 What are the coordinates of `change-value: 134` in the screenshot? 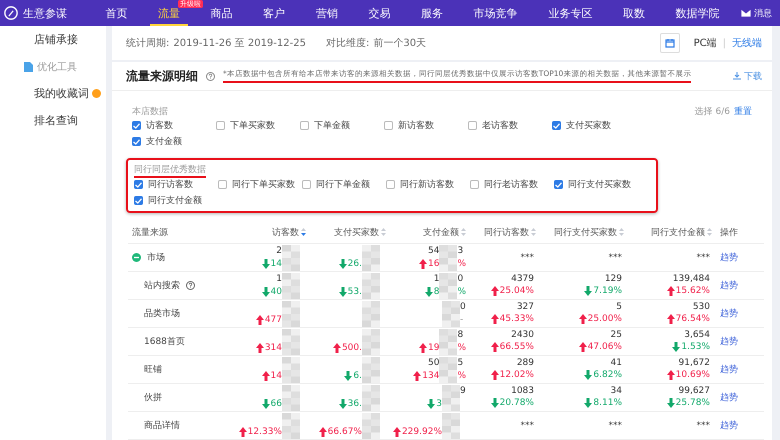 It's located at (431, 376).